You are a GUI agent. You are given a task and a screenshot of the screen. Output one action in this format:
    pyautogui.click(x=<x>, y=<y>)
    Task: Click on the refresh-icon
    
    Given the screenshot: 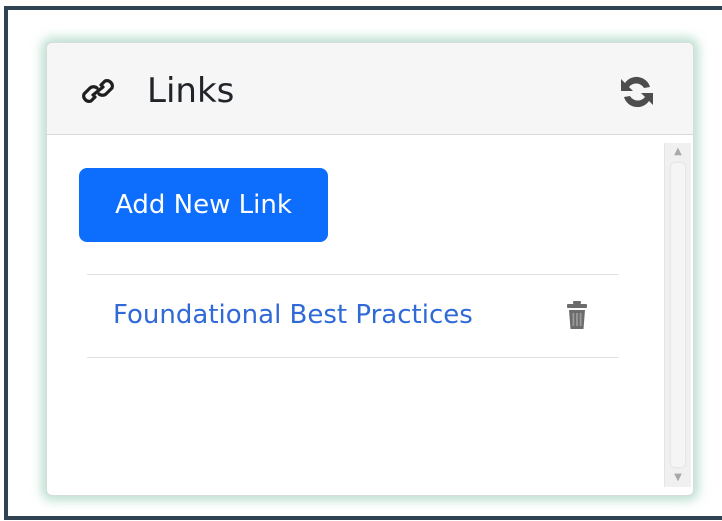 What is the action you would take?
    pyautogui.click(x=637, y=92)
    